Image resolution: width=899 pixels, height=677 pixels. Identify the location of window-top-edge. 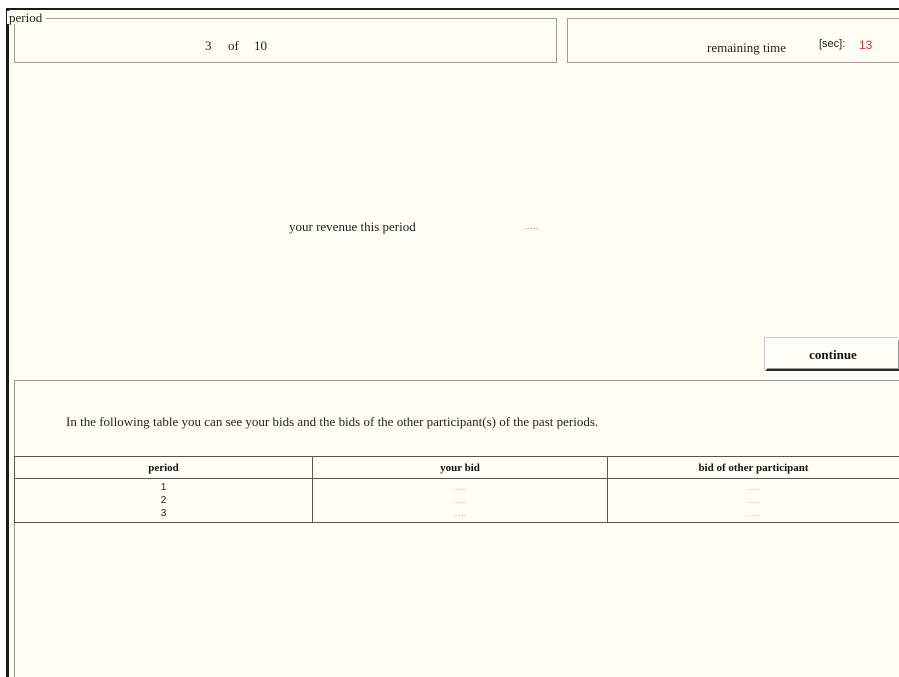
(449, 4).